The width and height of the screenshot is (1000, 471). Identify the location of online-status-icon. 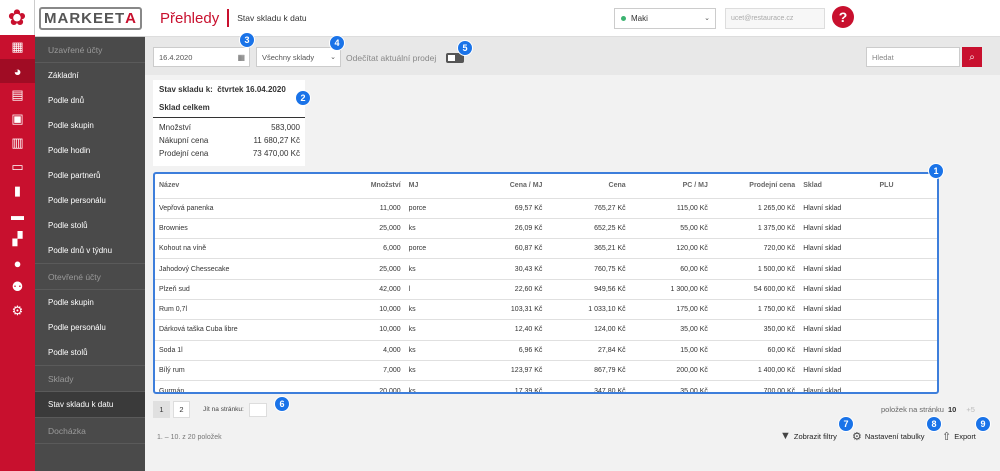
(623, 18).